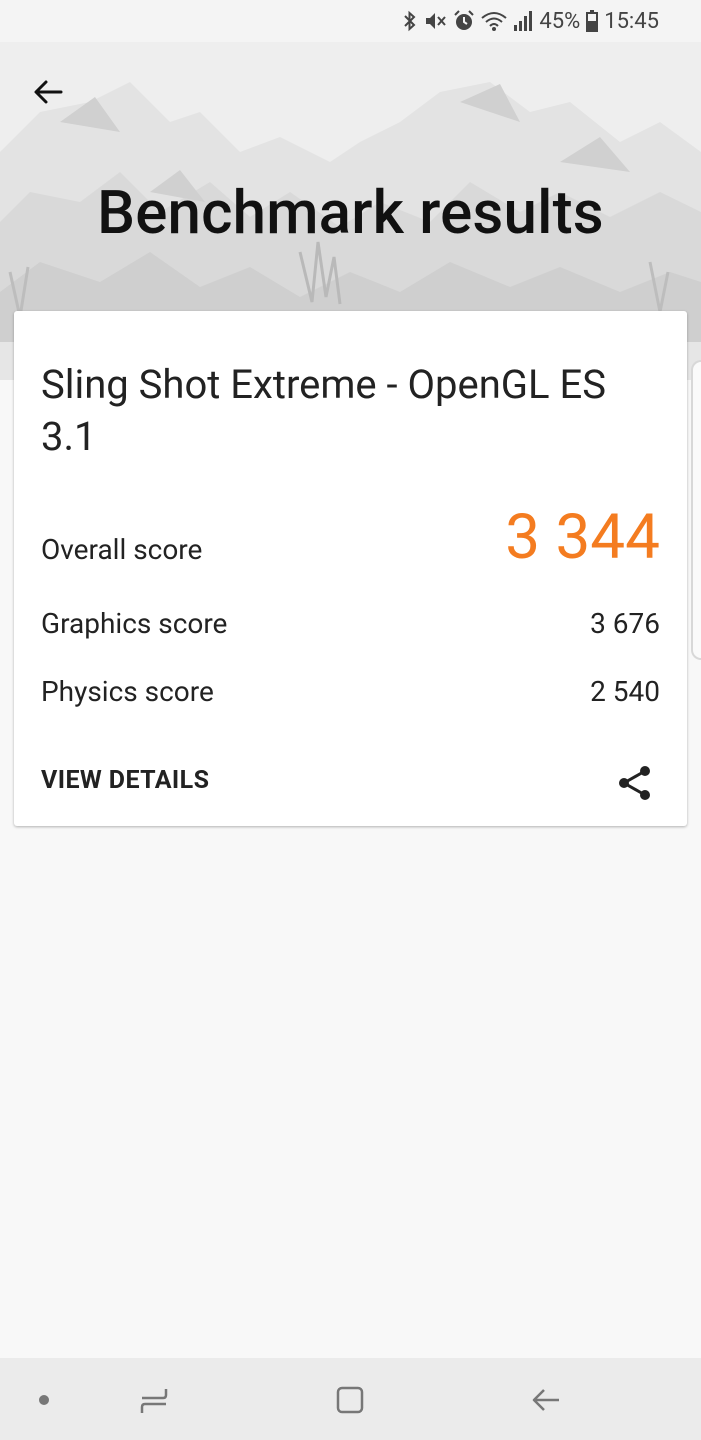 This screenshot has height=1440, width=701. What do you see at coordinates (435, 21) in the screenshot?
I see `mute-icon` at bounding box center [435, 21].